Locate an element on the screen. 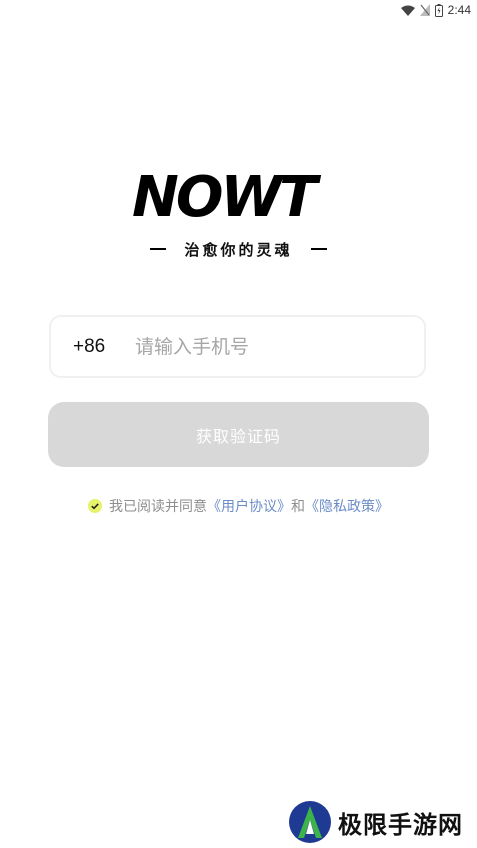  watermark: 极限手游网 is located at coordinates (375, 822).